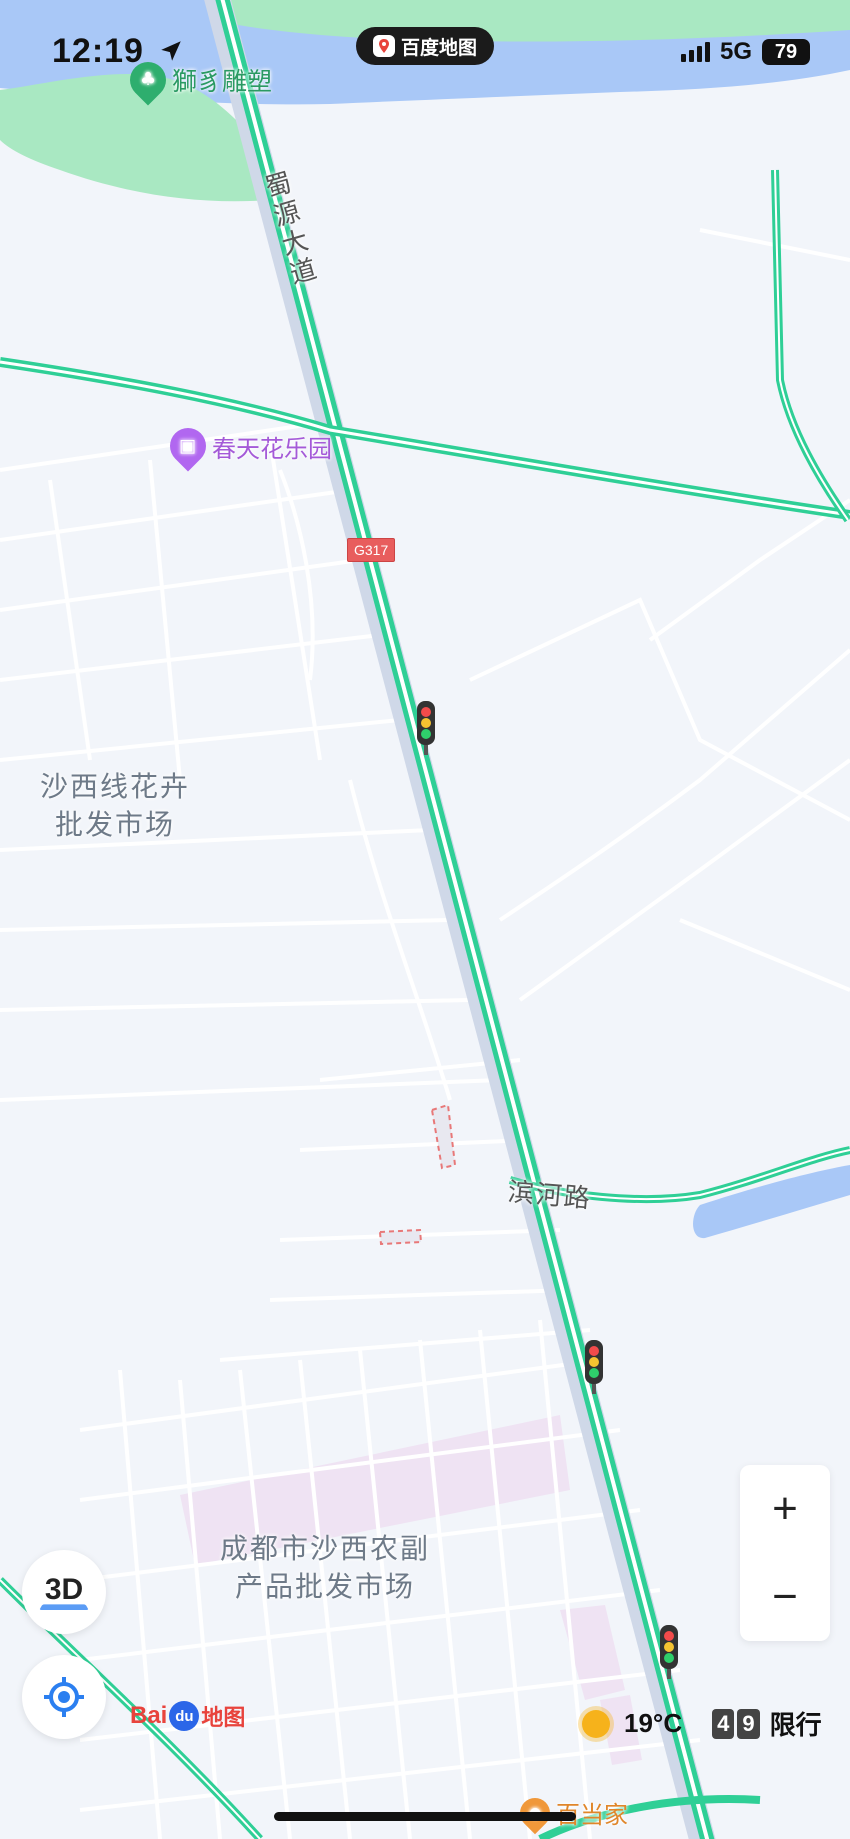 Image resolution: width=850 pixels, height=1839 pixels. I want to click on area-label-agri-market: 成都市沙西农副 产品批发市场, so click(325, 1568).